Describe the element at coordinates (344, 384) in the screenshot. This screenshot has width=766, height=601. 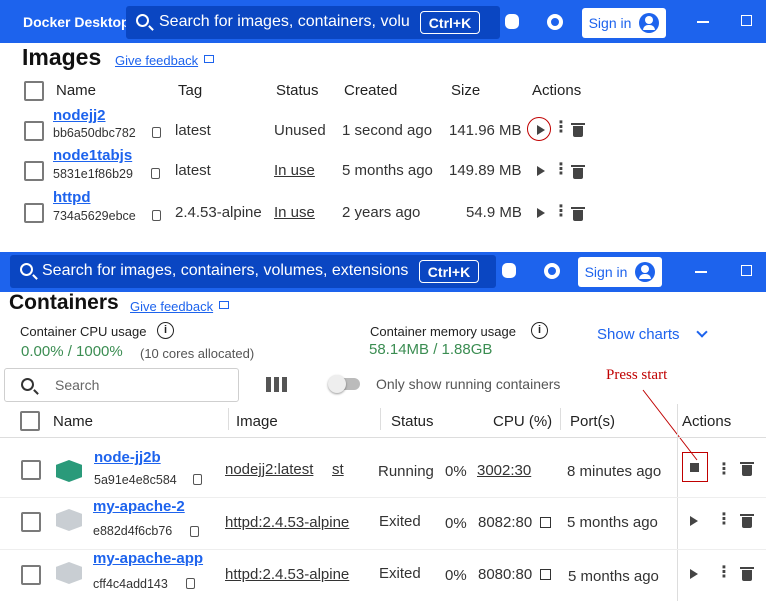
I see `running-toggle` at that location.